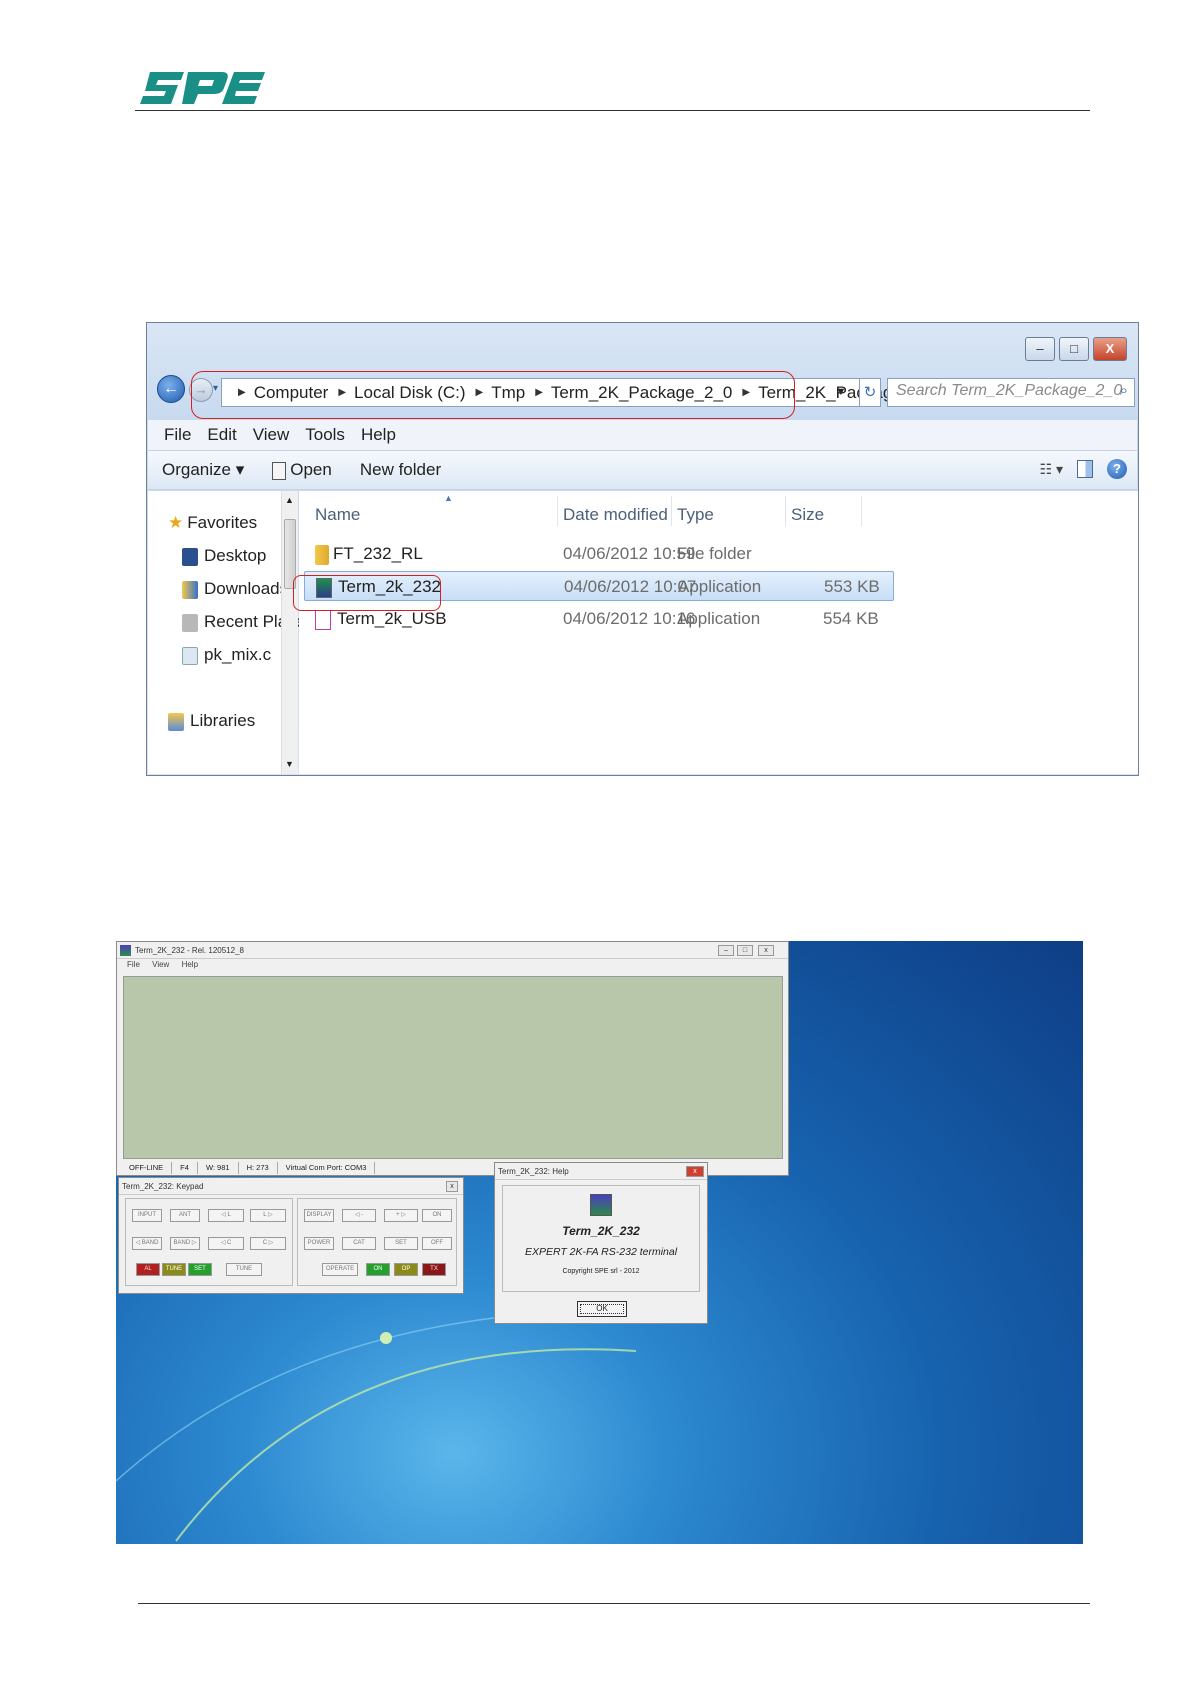  What do you see at coordinates (1124, 390) in the screenshot?
I see `search-icon: ⌕` at bounding box center [1124, 390].